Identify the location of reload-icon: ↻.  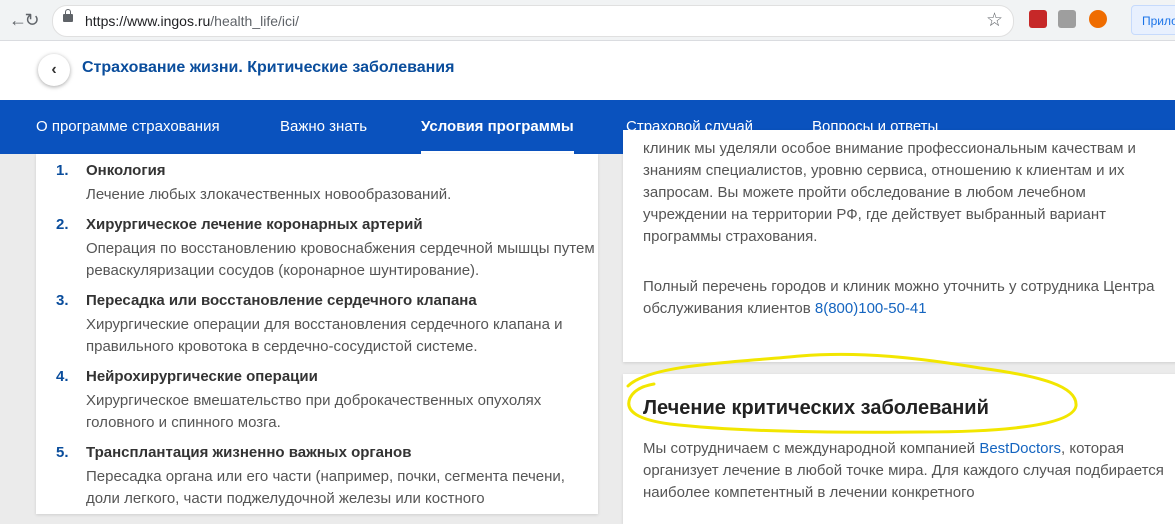
(32, 20).